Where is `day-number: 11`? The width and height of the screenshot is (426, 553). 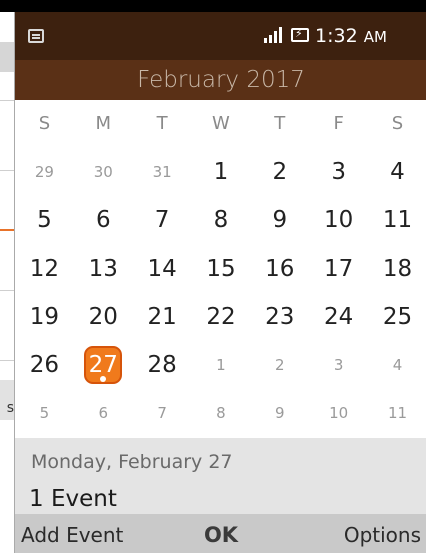
day-number: 11 is located at coordinates (397, 220).